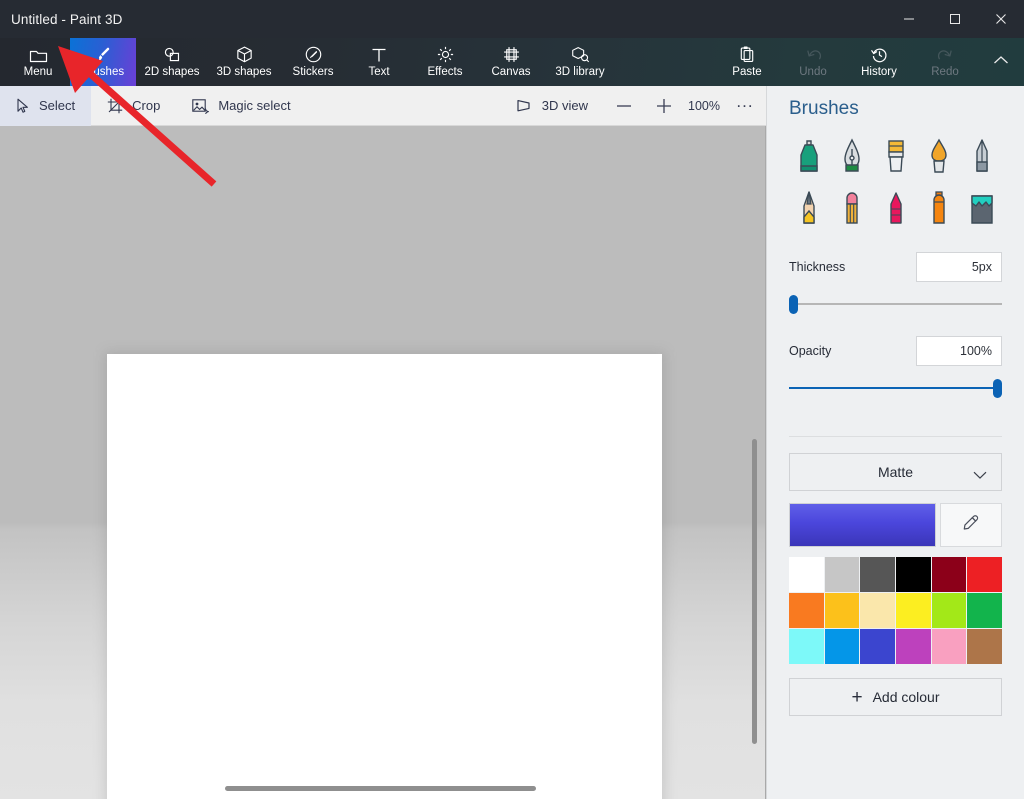 This screenshot has width=1024, height=799. What do you see at coordinates (909, 19) in the screenshot?
I see `minimize-button` at bounding box center [909, 19].